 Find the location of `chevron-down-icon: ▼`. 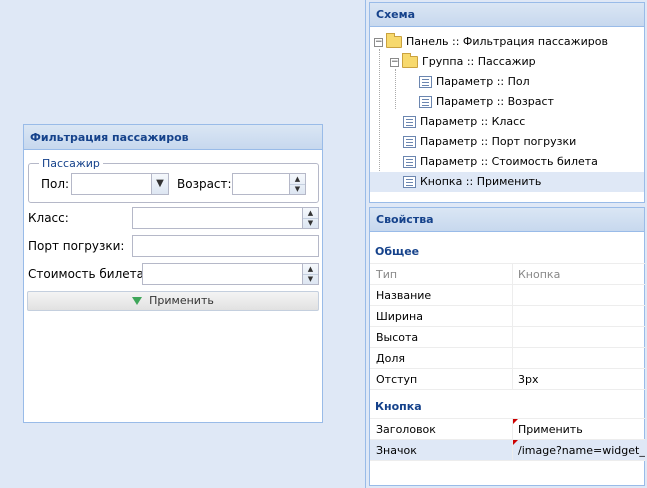

chevron-down-icon: ▼ is located at coordinates (159, 184).